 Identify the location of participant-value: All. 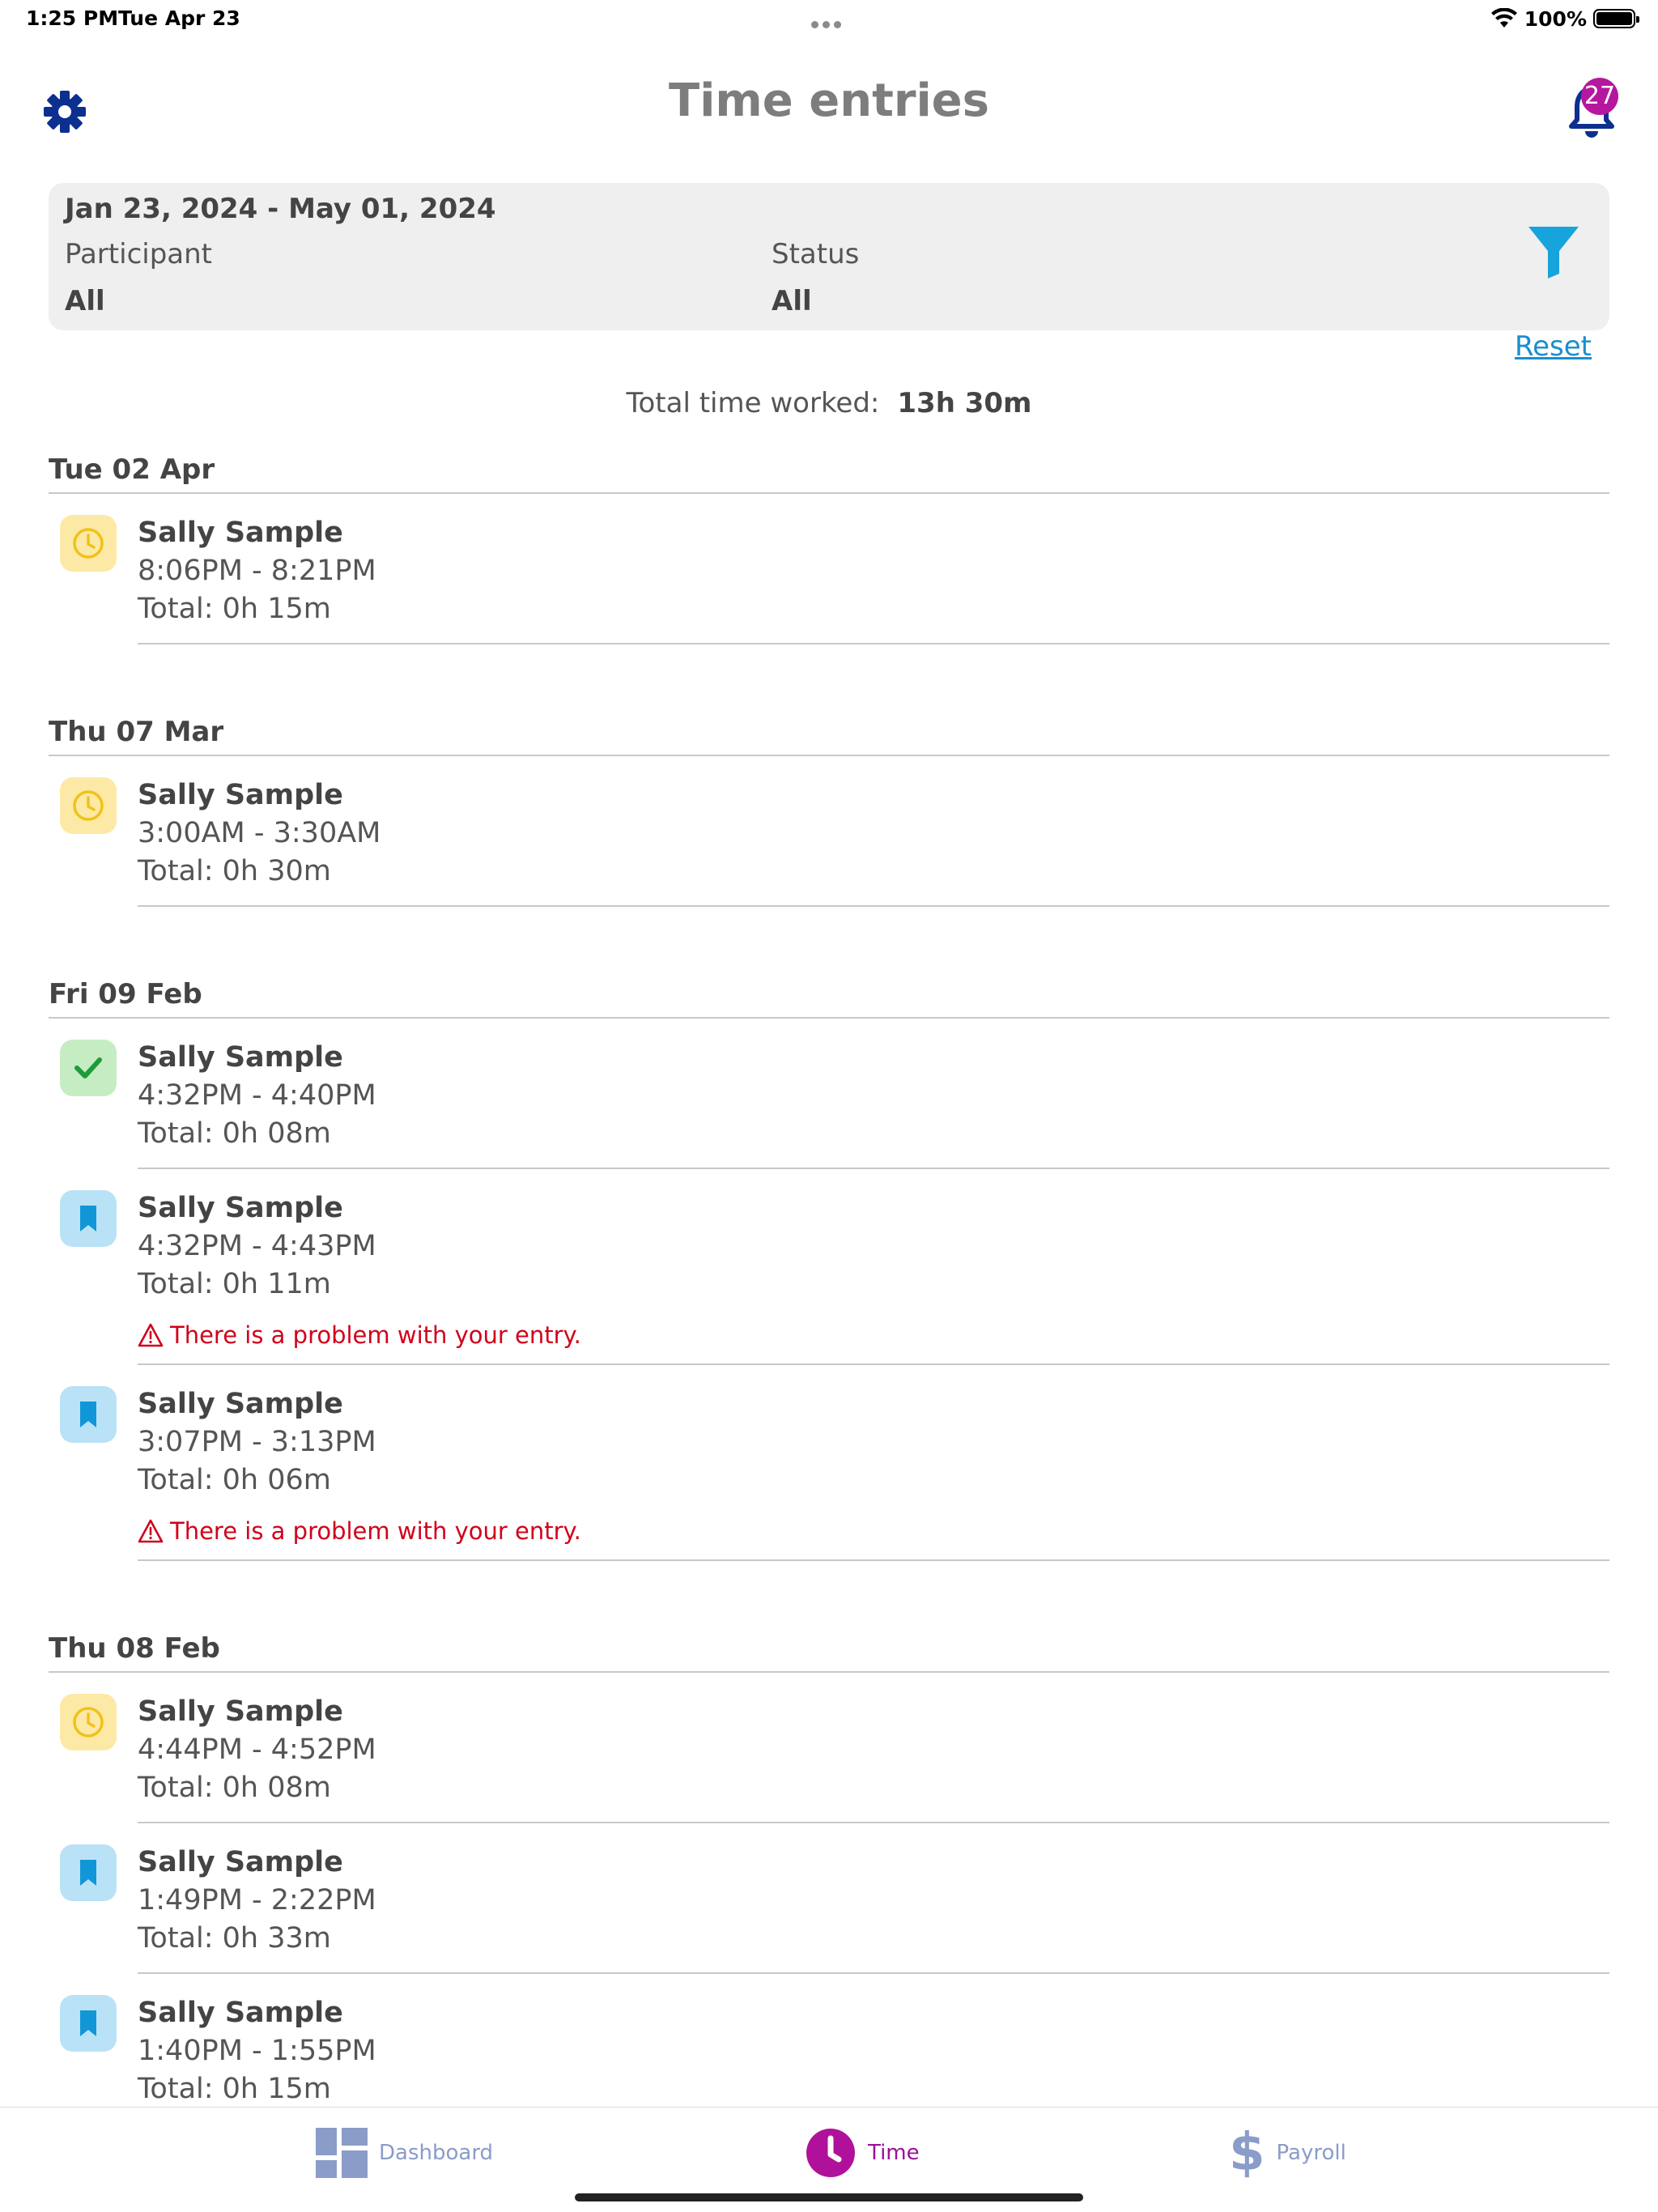
(85, 301).